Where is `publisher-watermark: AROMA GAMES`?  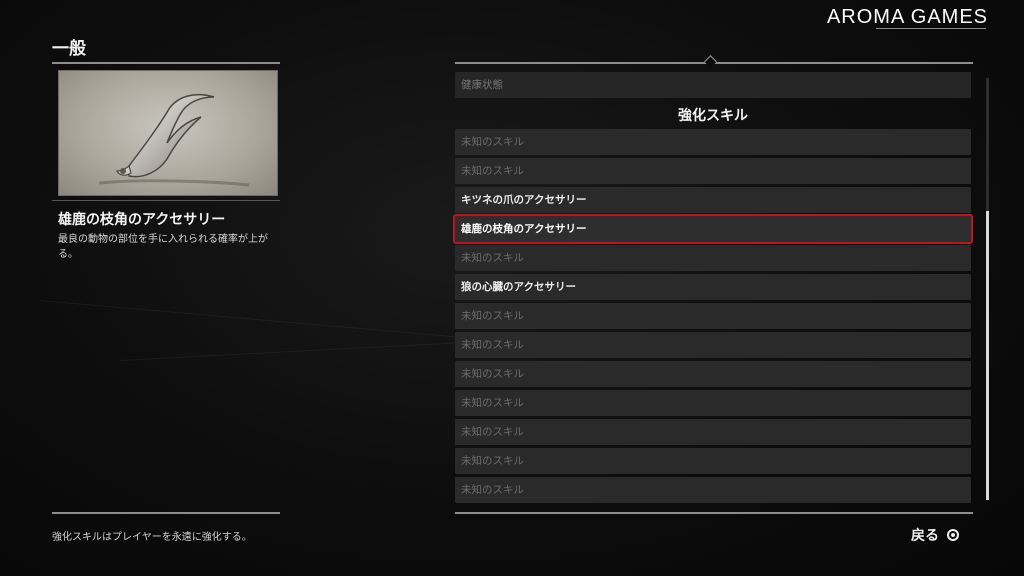
publisher-watermark: AROMA GAMES is located at coordinates (907, 17).